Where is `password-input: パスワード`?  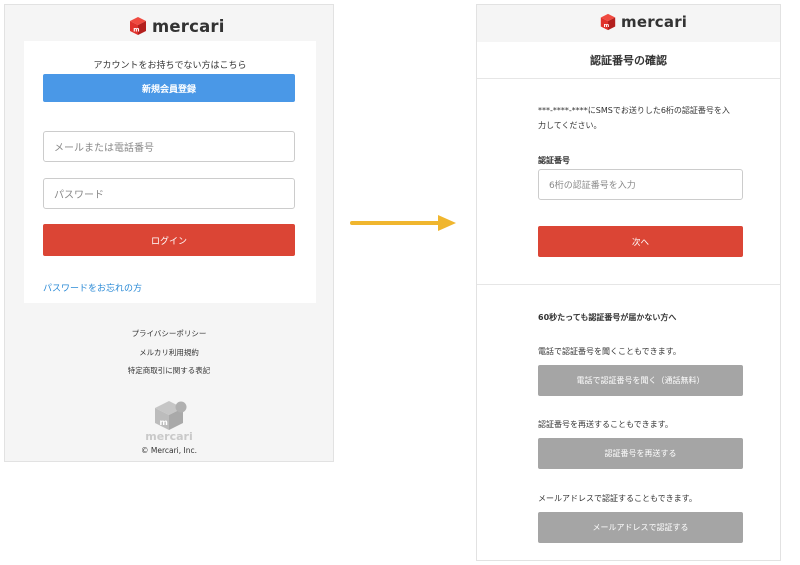 password-input: パスワード is located at coordinates (169, 193).